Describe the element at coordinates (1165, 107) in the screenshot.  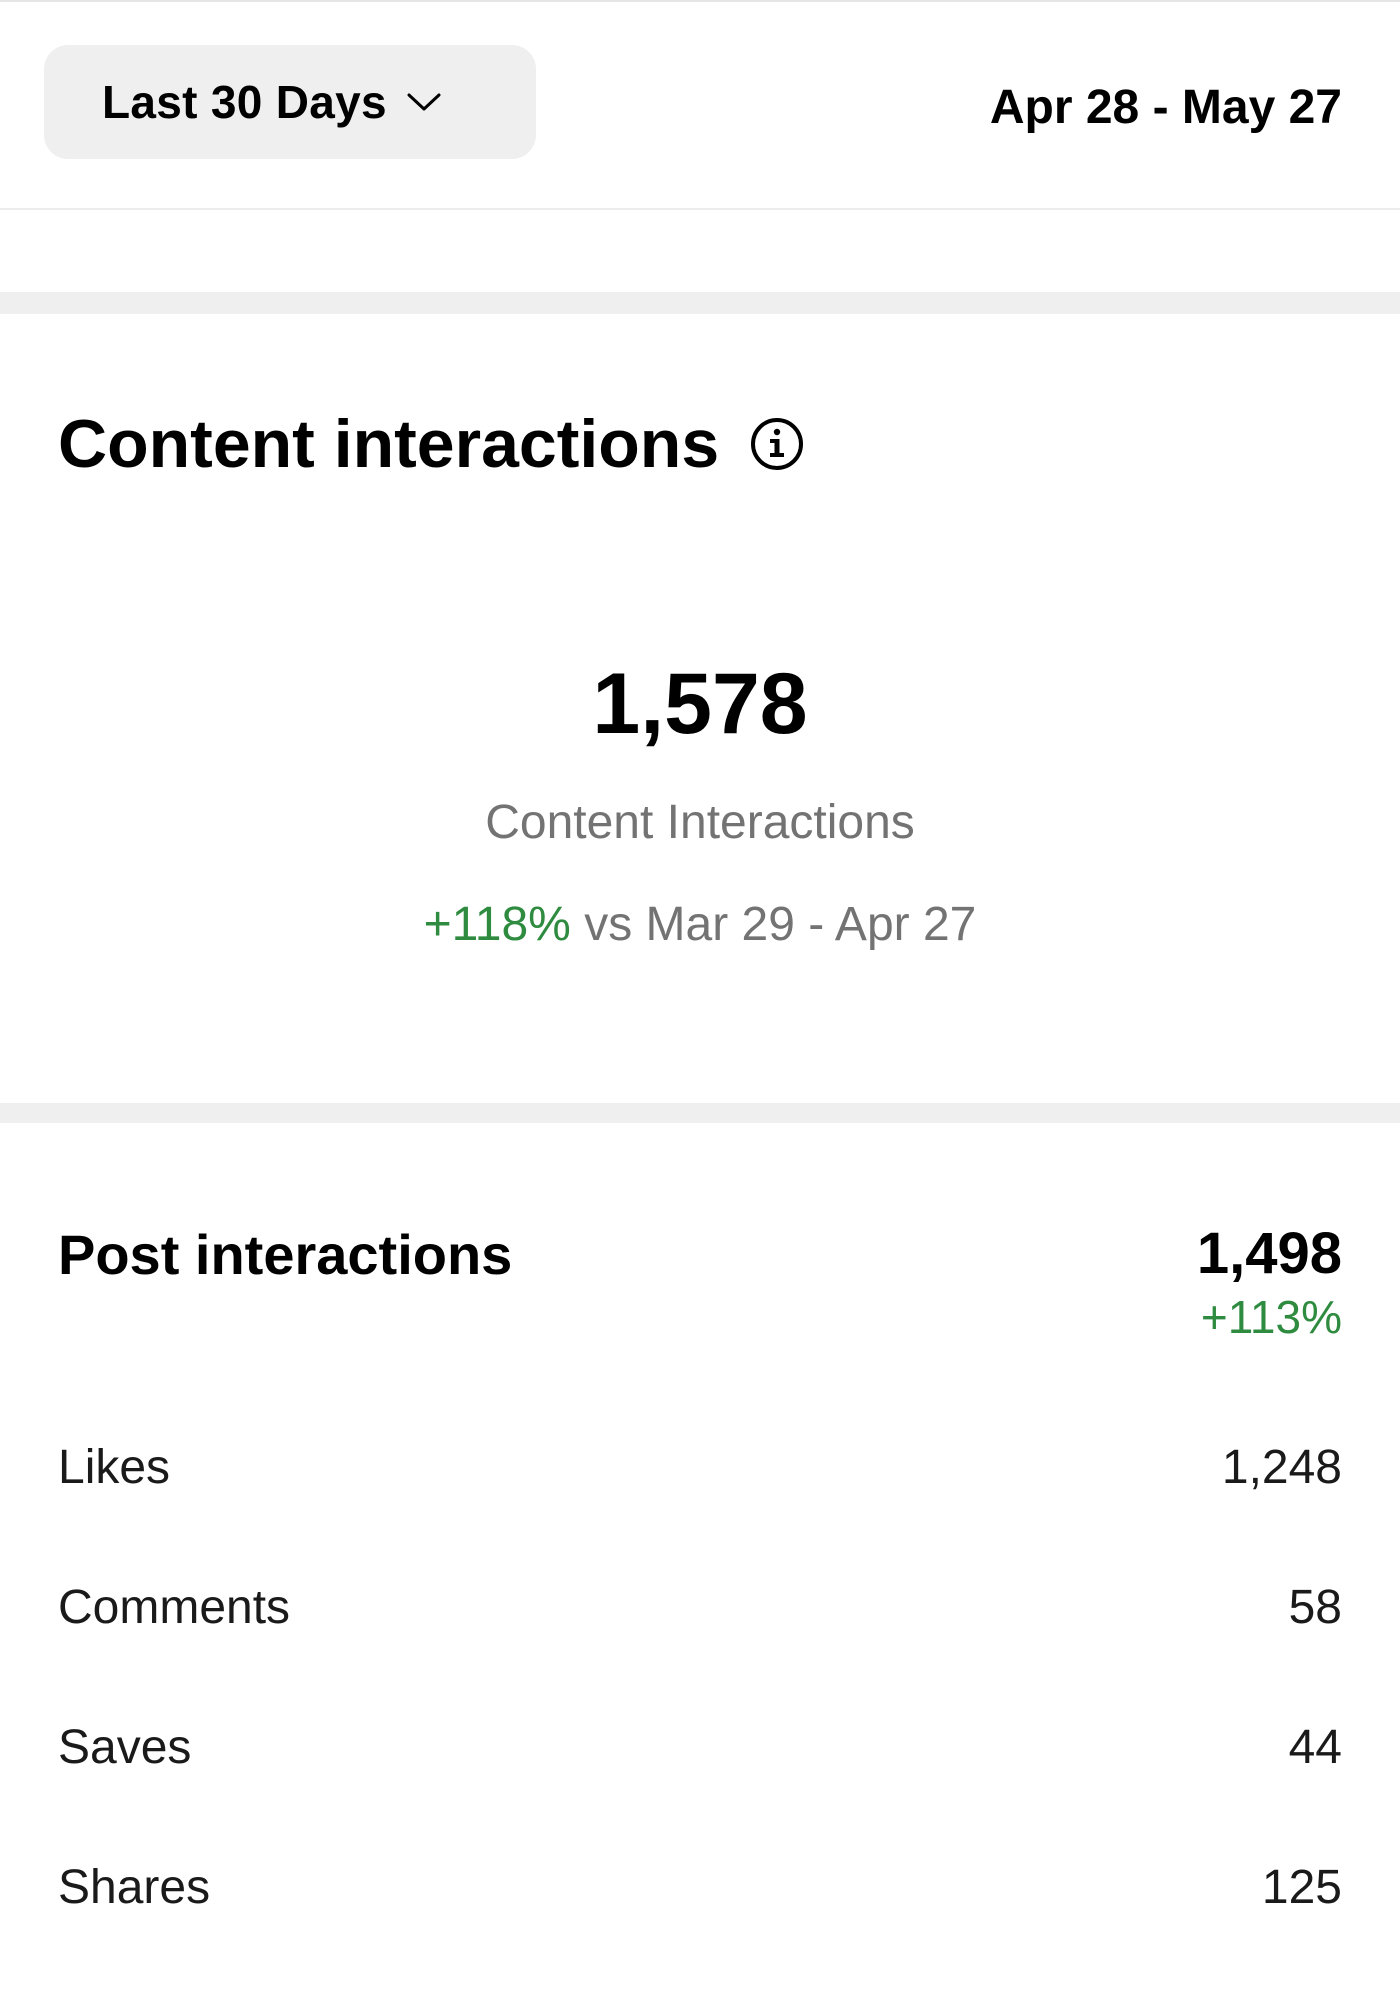
I see `date-range-text: Apr 28 - May 27` at that location.